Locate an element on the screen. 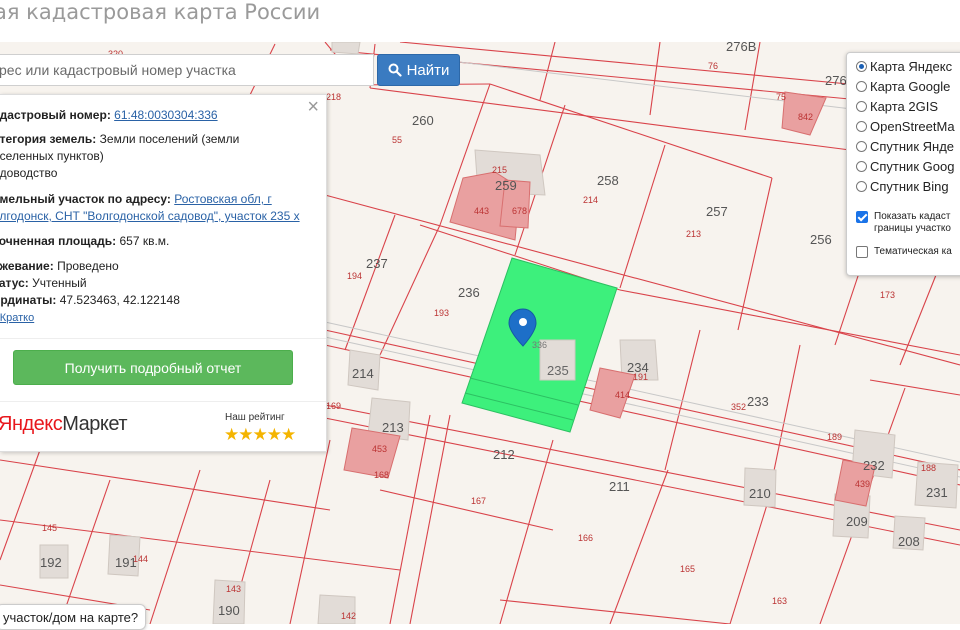 This screenshot has height=630, width=960. map-hint-popup: участок/дом на карте? is located at coordinates (73, 617).